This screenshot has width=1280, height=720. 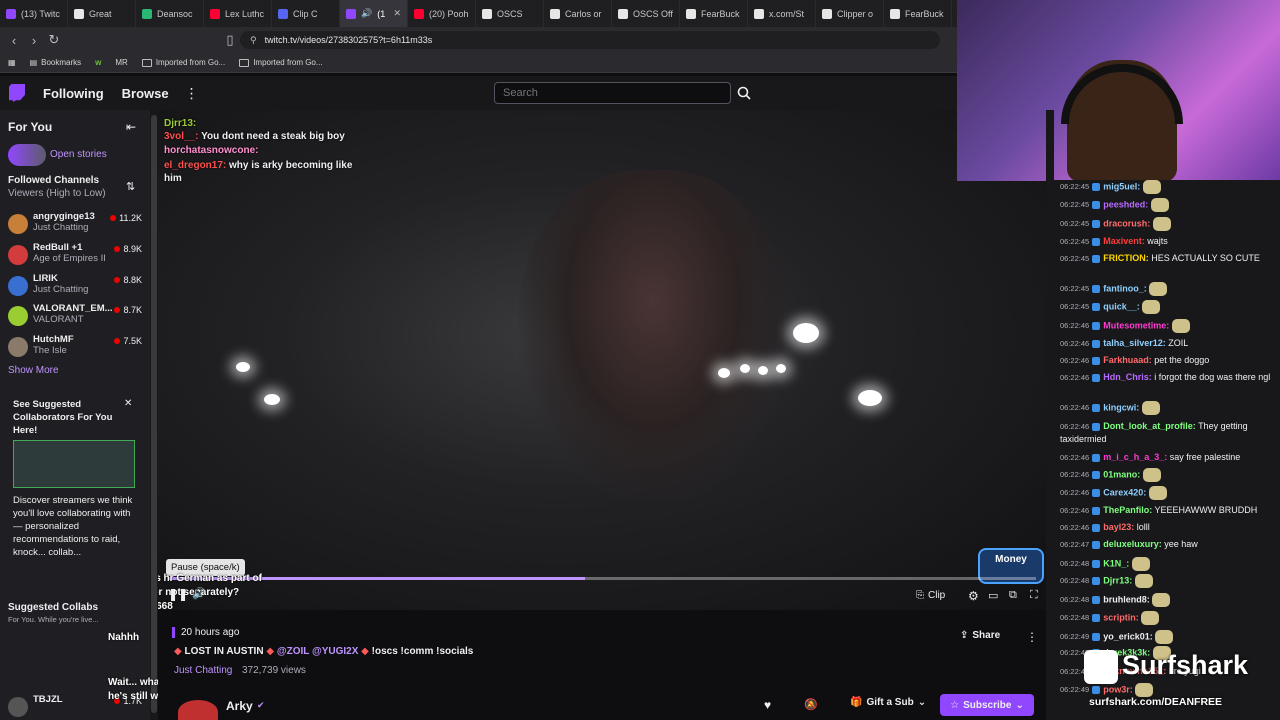 What do you see at coordinates (1096, 637) in the screenshot?
I see `chat-badge-icon` at bounding box center [1096, 637].